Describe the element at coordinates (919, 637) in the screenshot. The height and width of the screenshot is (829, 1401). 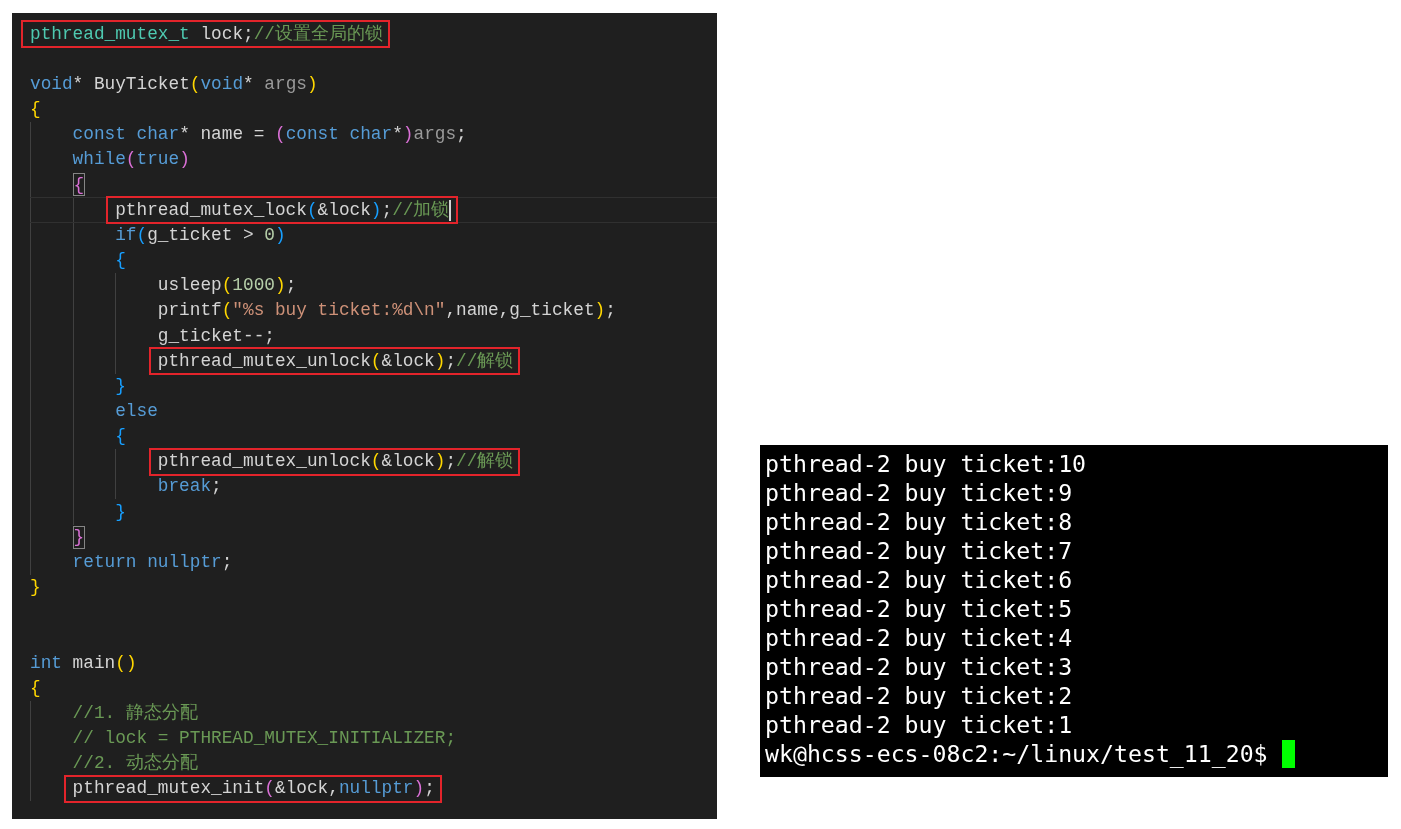
I see `terminal-line: pthread-2 buy ticket:4` at that location.